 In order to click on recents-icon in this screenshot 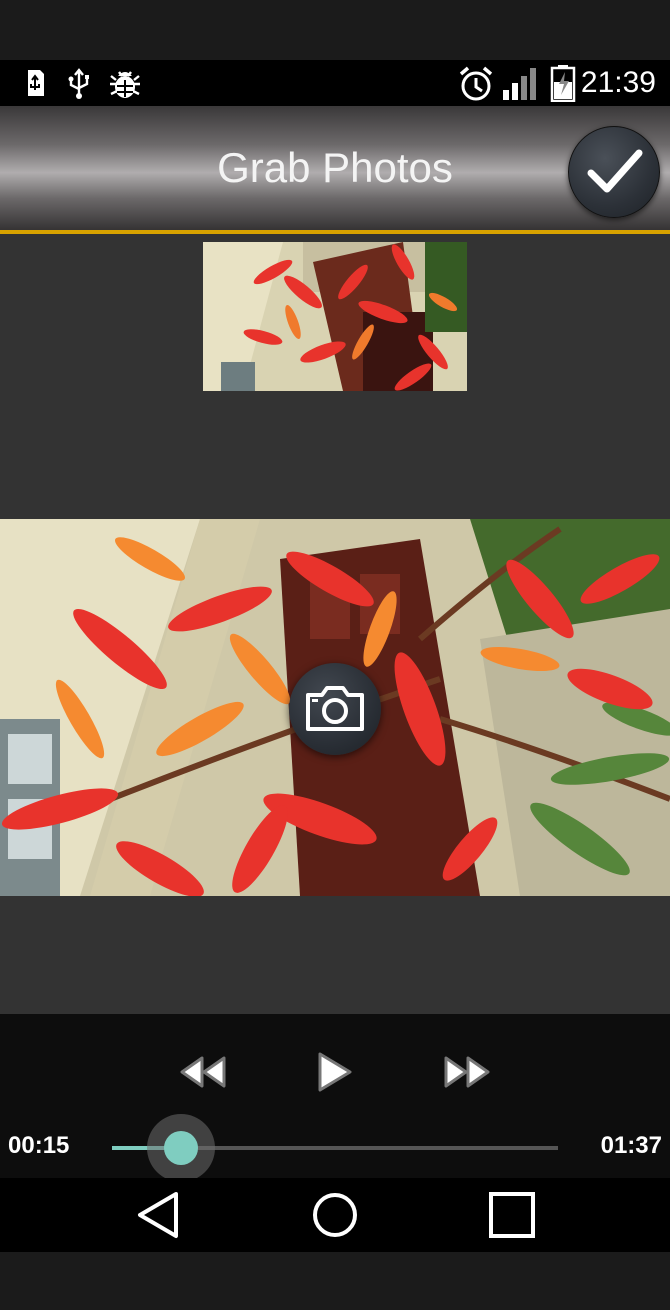, I will do `click(512, 1215)`.